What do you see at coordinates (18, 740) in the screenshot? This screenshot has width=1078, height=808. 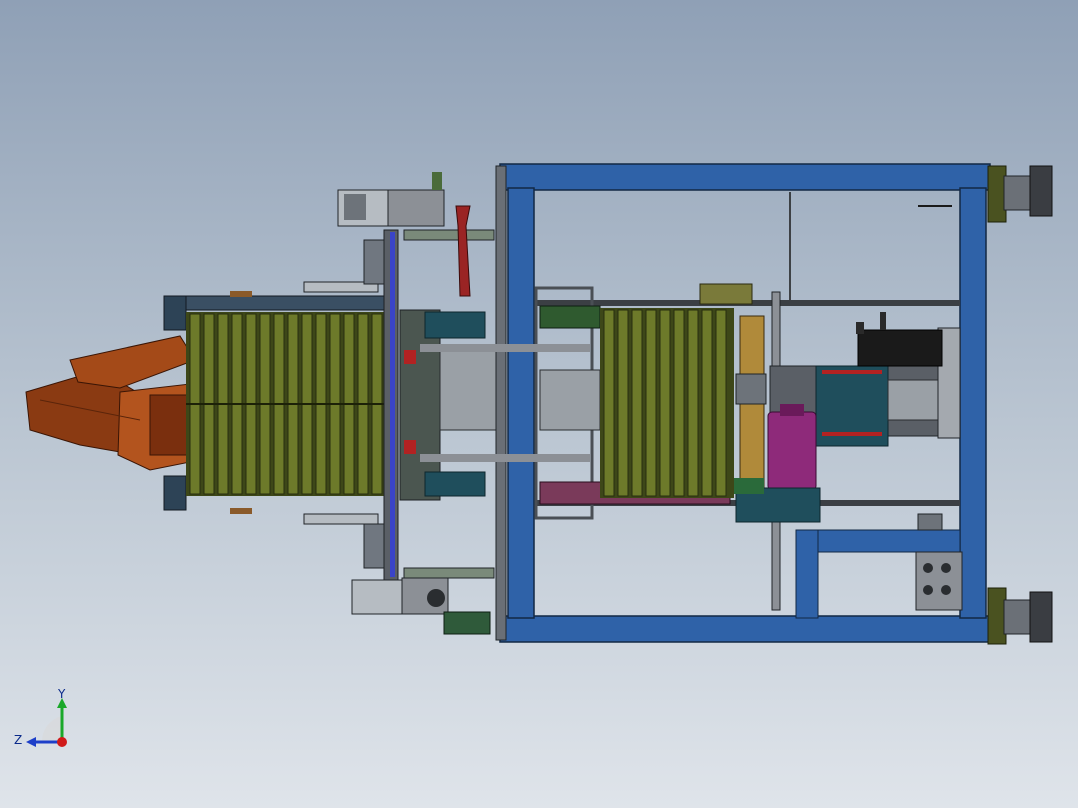 I see `z-axis-label: Z` at bounding box center [18, 740].